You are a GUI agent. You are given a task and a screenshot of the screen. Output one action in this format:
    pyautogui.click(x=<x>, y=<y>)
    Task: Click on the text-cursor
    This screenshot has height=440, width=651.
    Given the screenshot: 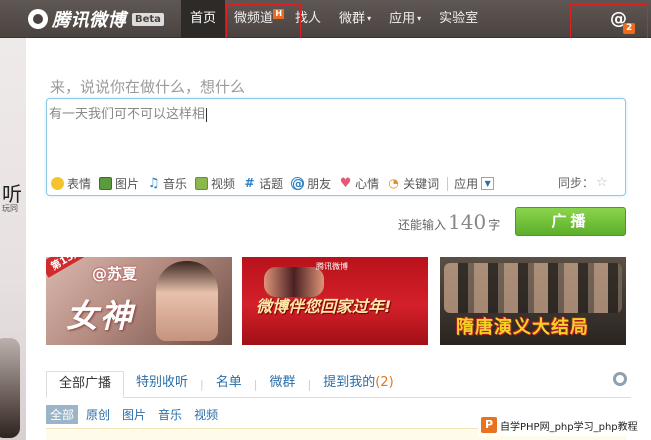 What is the action you would take?
    pyautogui.click(x=207, y=114)
    